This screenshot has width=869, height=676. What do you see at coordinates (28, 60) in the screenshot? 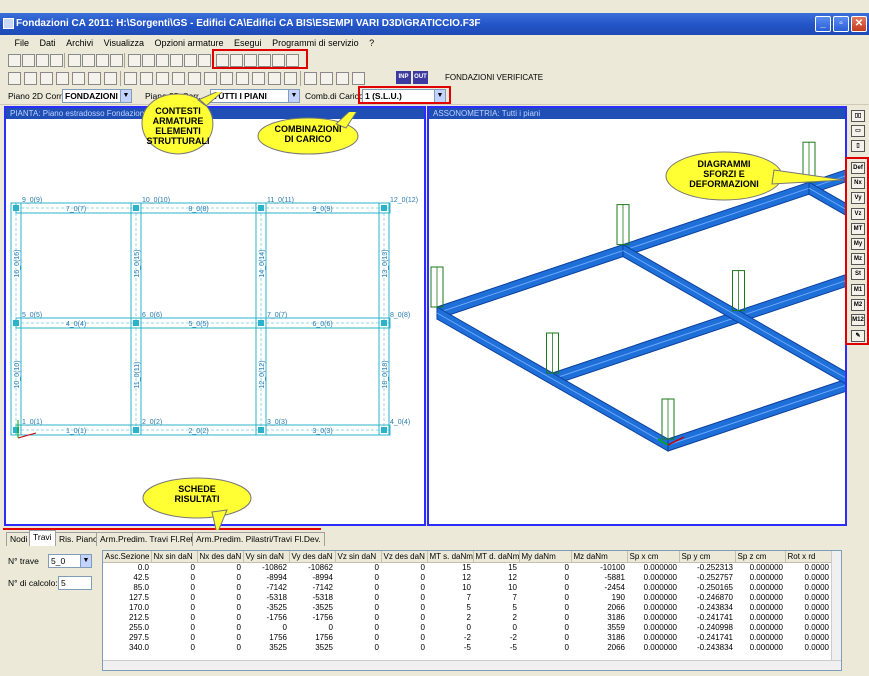
I see `open-icon` at bounding box center [28, 60].